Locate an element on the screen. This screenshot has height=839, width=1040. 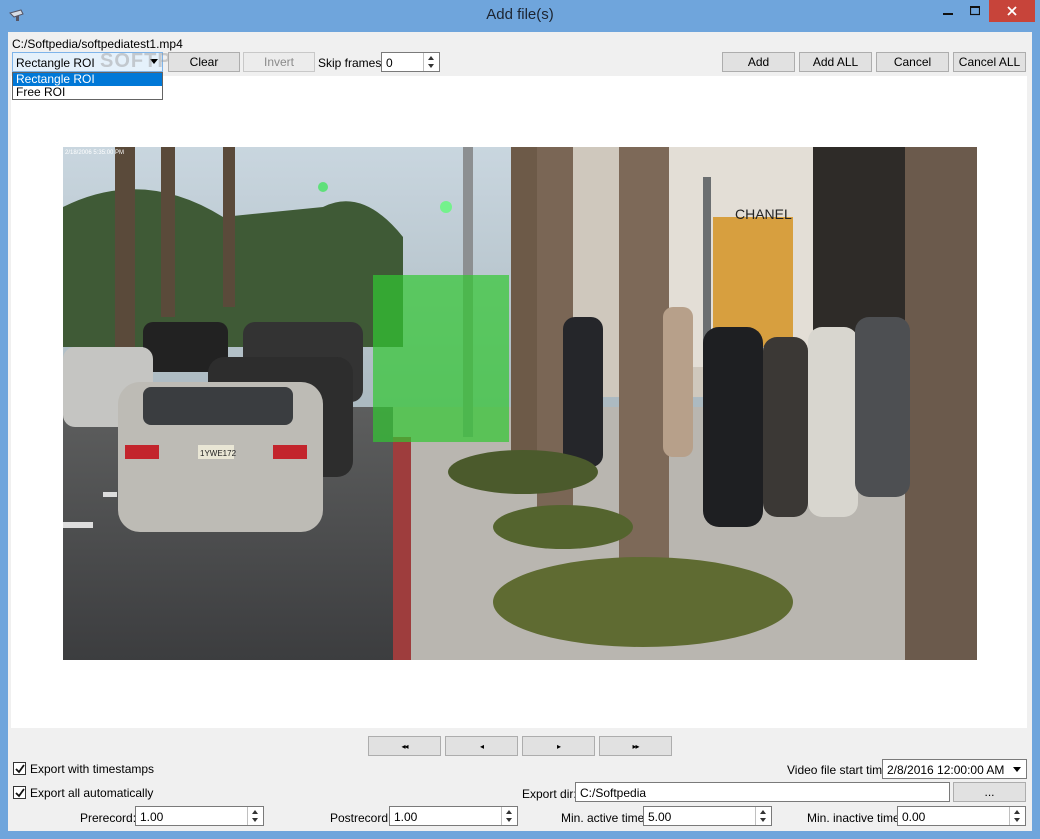
video-start-label: Video file start time is located at coordinates (838, 770).